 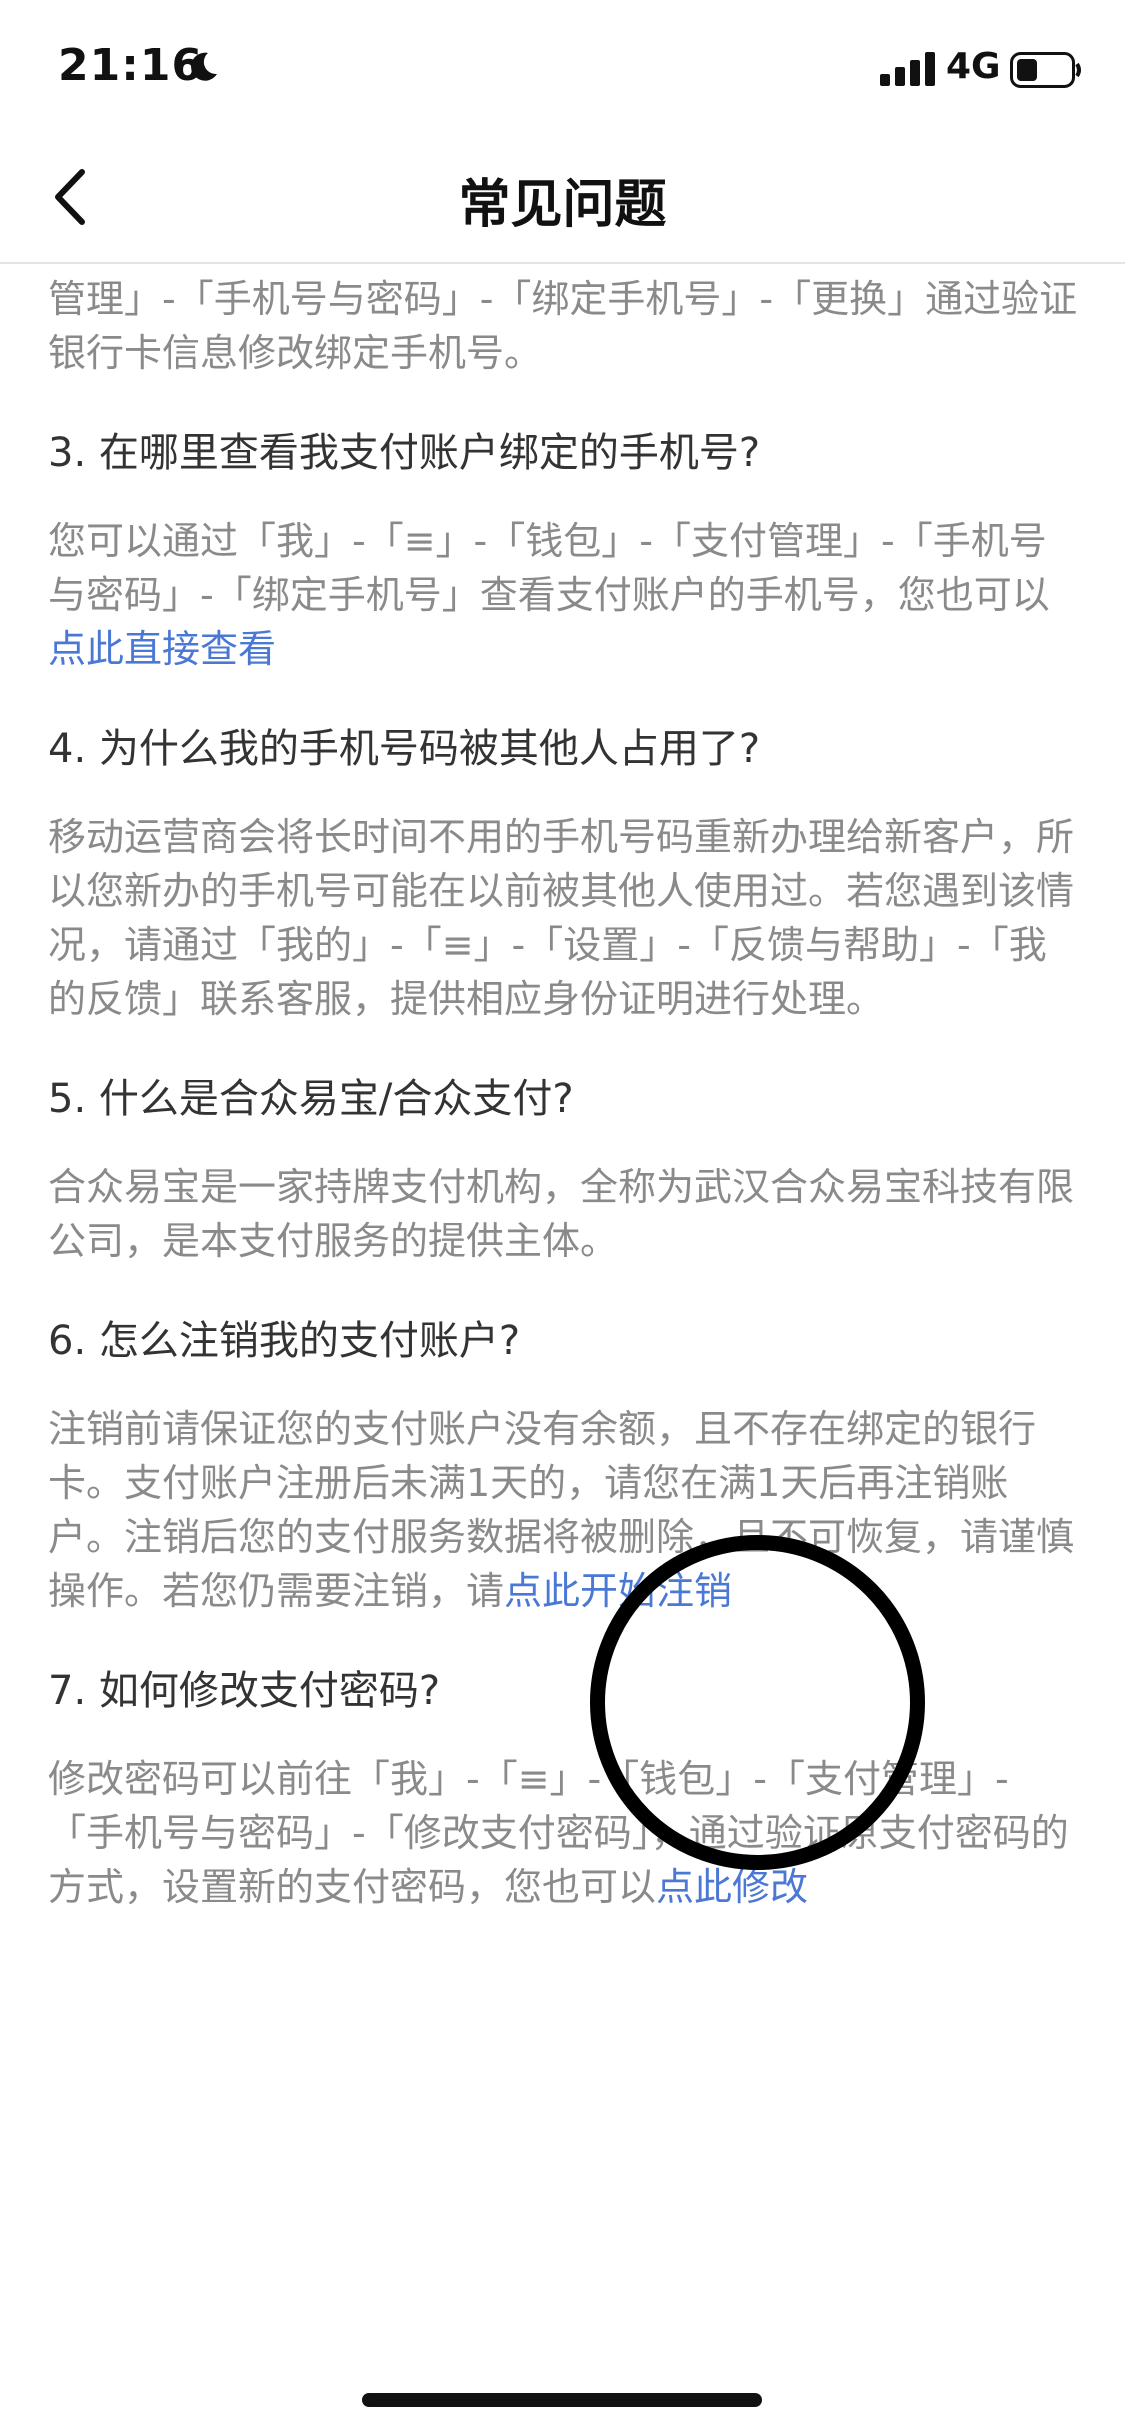 What do you see at coordinates (244, 1691) in the screenshot?
I see `faq-question-7: 7. 如何修改支付密码?` at bounding box center [244, 1691].